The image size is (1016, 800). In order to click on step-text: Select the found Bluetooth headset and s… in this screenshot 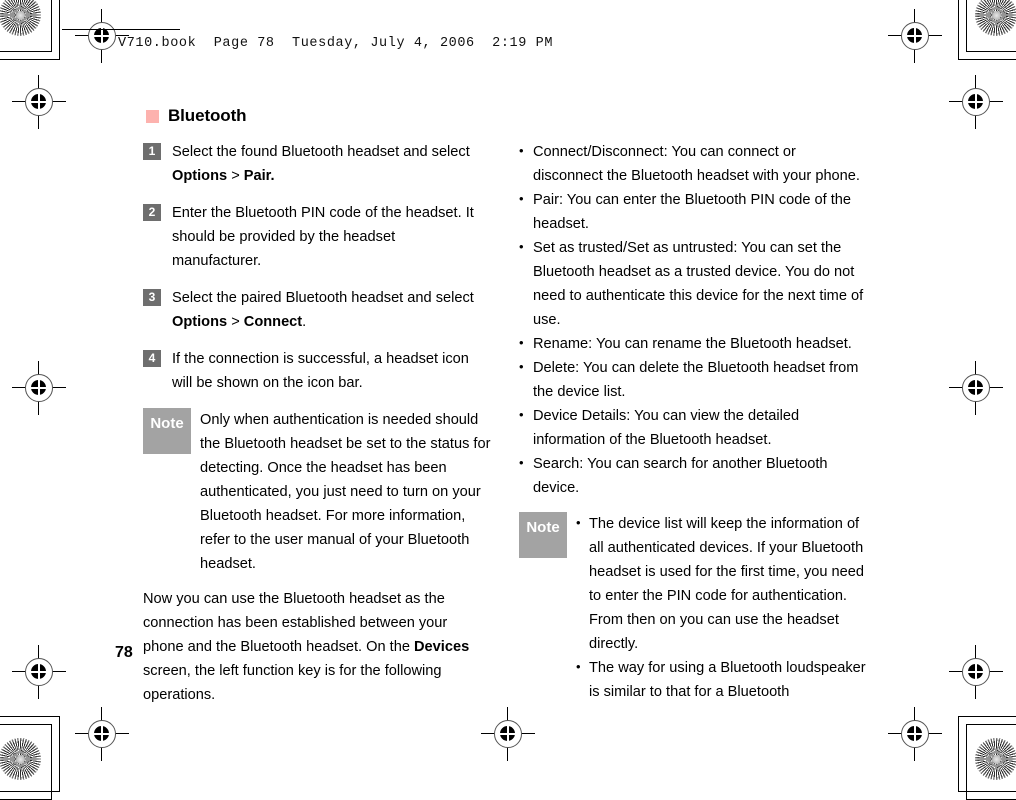, I will do `click(327, 164)`.